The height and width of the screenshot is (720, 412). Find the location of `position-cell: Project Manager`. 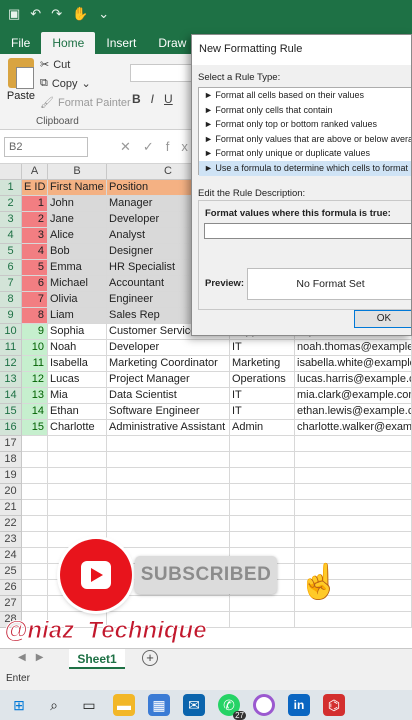

position-cell: Project Manager is located at coordinates (168, 380).